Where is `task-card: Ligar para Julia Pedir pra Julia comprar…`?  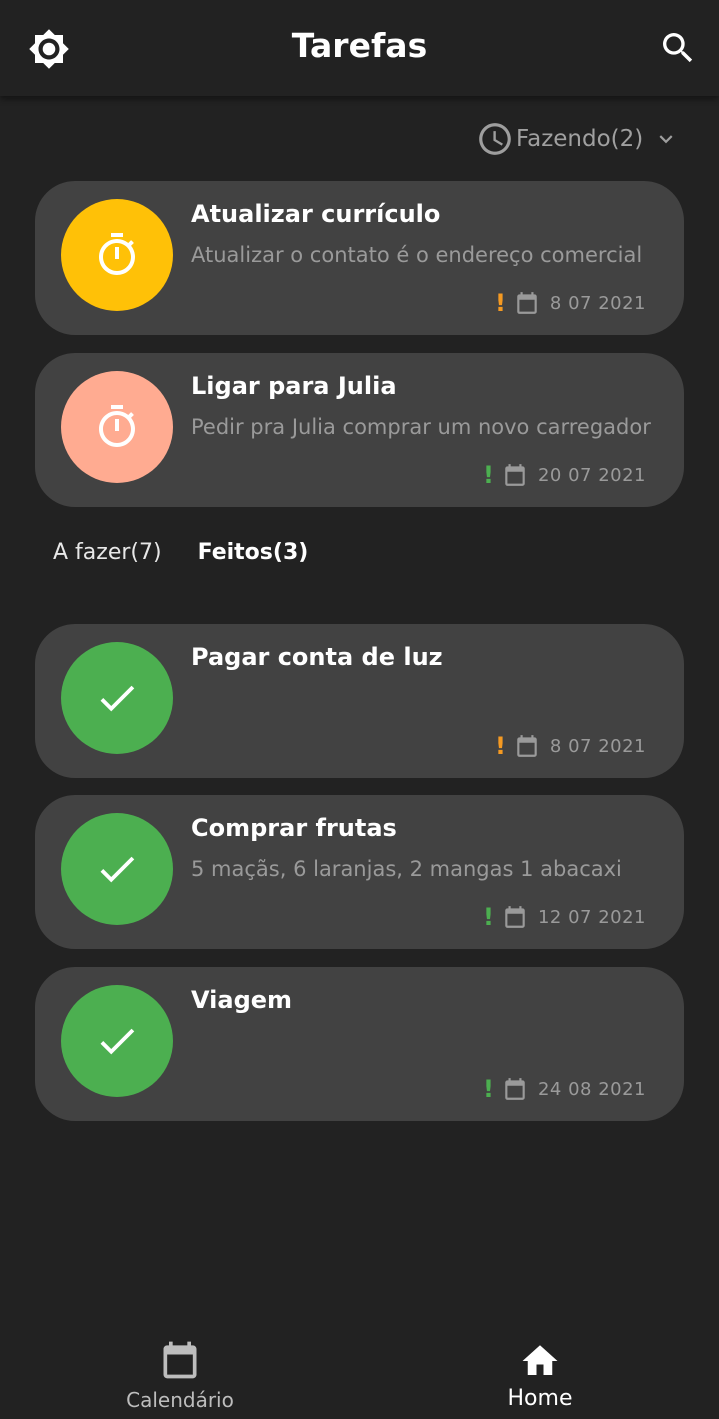 task-card: Ligar para Julia Pedir pra Julia comprar… is located at coordinates (359, 430).